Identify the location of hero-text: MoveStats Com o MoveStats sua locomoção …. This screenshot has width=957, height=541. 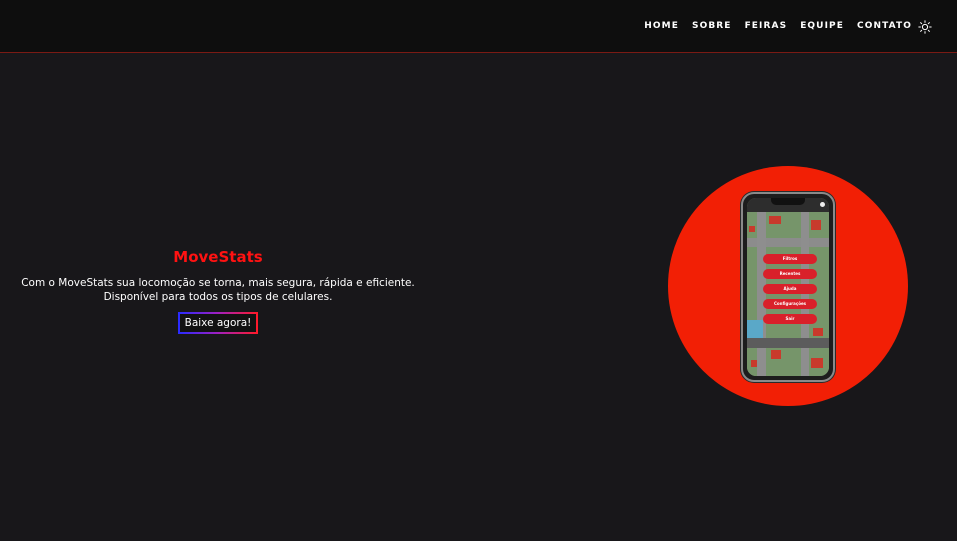
(218, 291).